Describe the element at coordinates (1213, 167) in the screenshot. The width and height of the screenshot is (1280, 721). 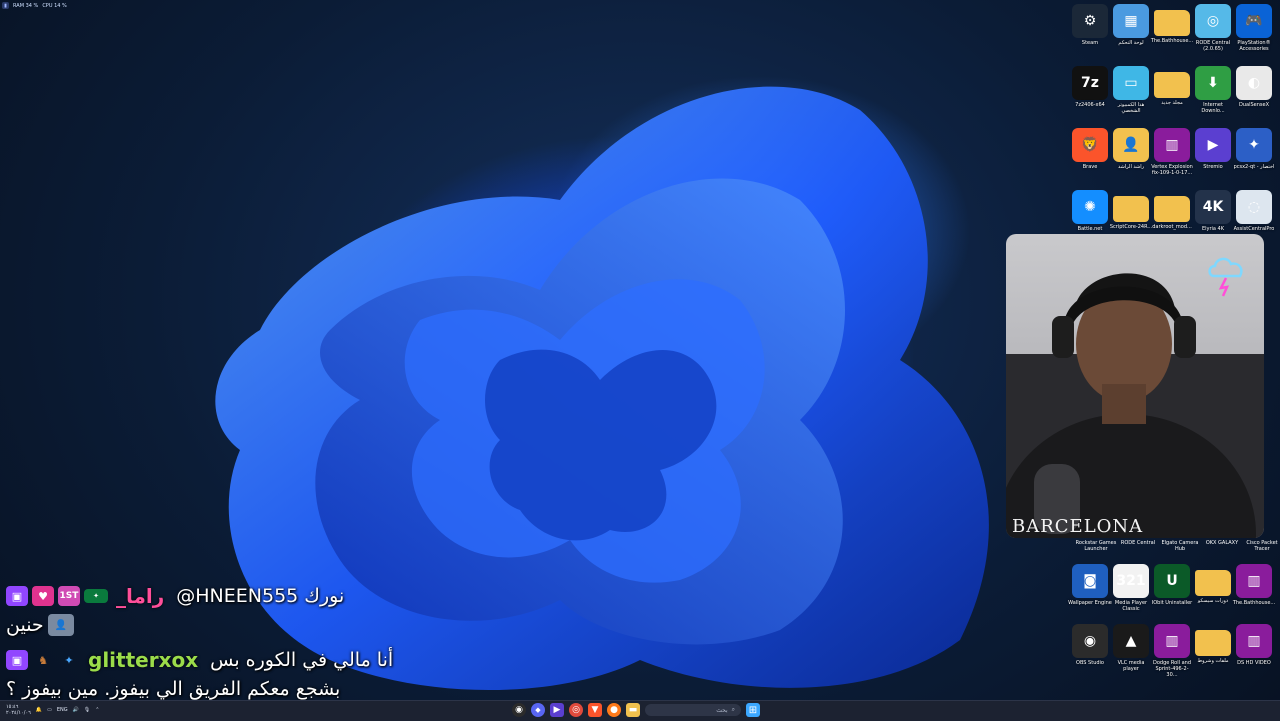
I see `desktop-icon-label: Stremio` at that location.